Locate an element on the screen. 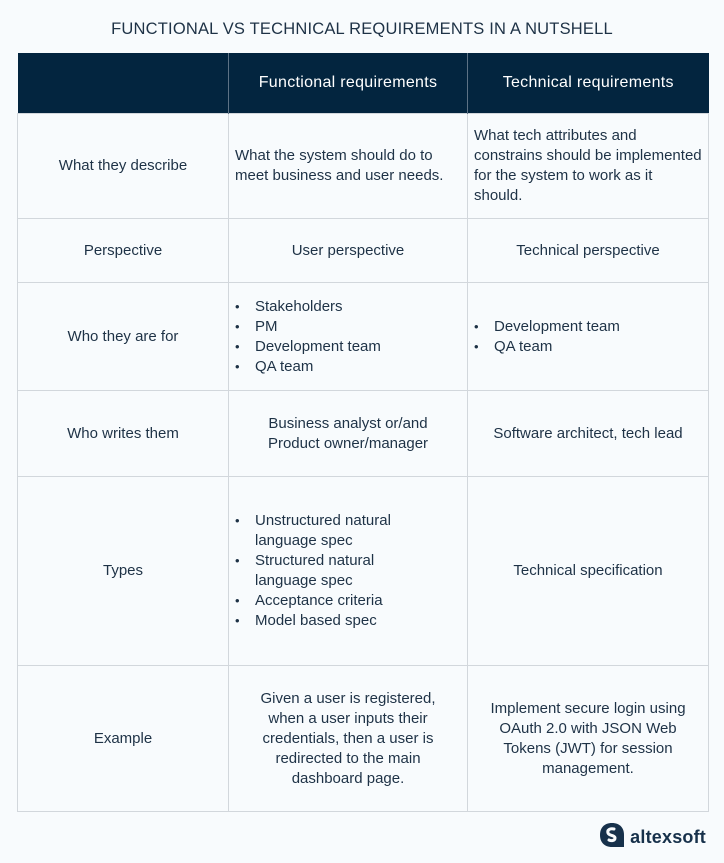 This screenshot has width=724, height=863. technical-cell: Software architect, tech lead is located at coordinates (588, 433).